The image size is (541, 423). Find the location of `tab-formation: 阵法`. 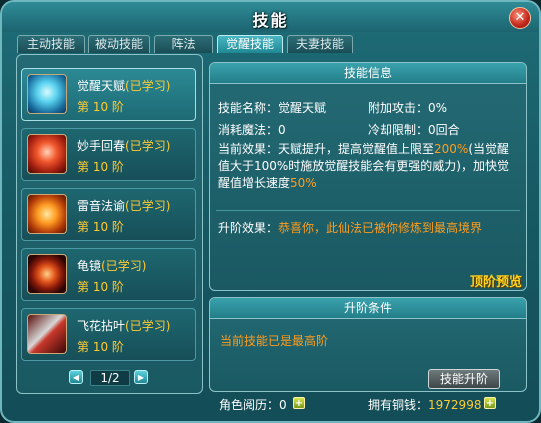

tab-formation: 阵法 is located at coordinates (183, 44).